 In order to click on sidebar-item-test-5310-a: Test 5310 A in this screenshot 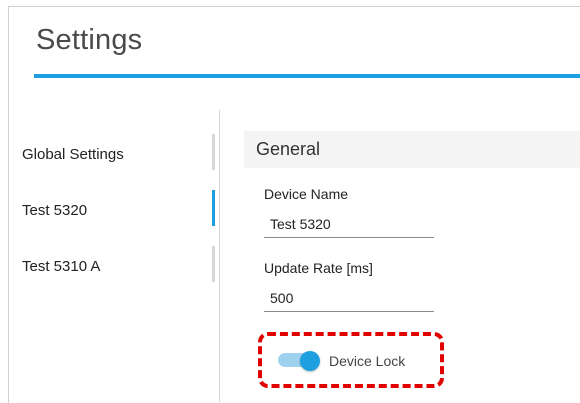, I will do `click(118, 264)`.